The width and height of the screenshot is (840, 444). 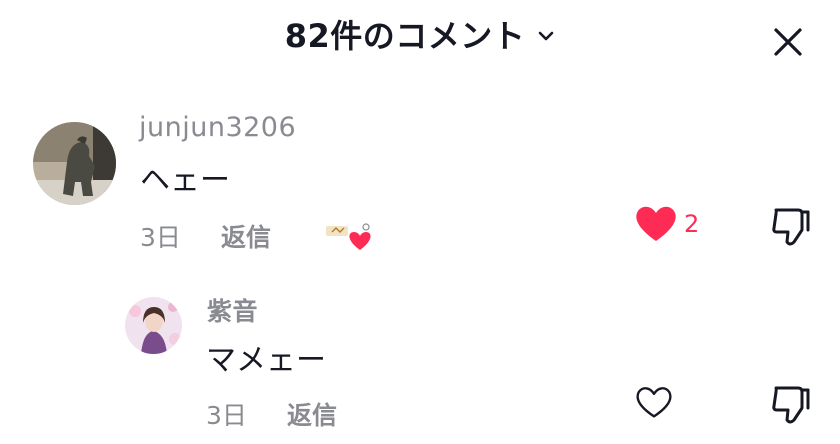 I want to click on creator-liked-badge, so click(x=350, y=239).